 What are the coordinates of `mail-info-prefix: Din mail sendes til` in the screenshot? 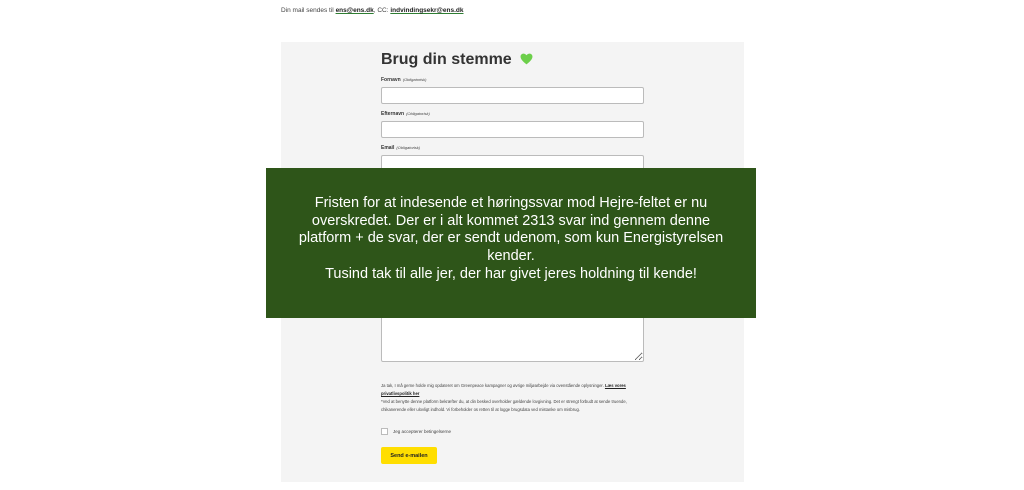 It's located at (307, 10).